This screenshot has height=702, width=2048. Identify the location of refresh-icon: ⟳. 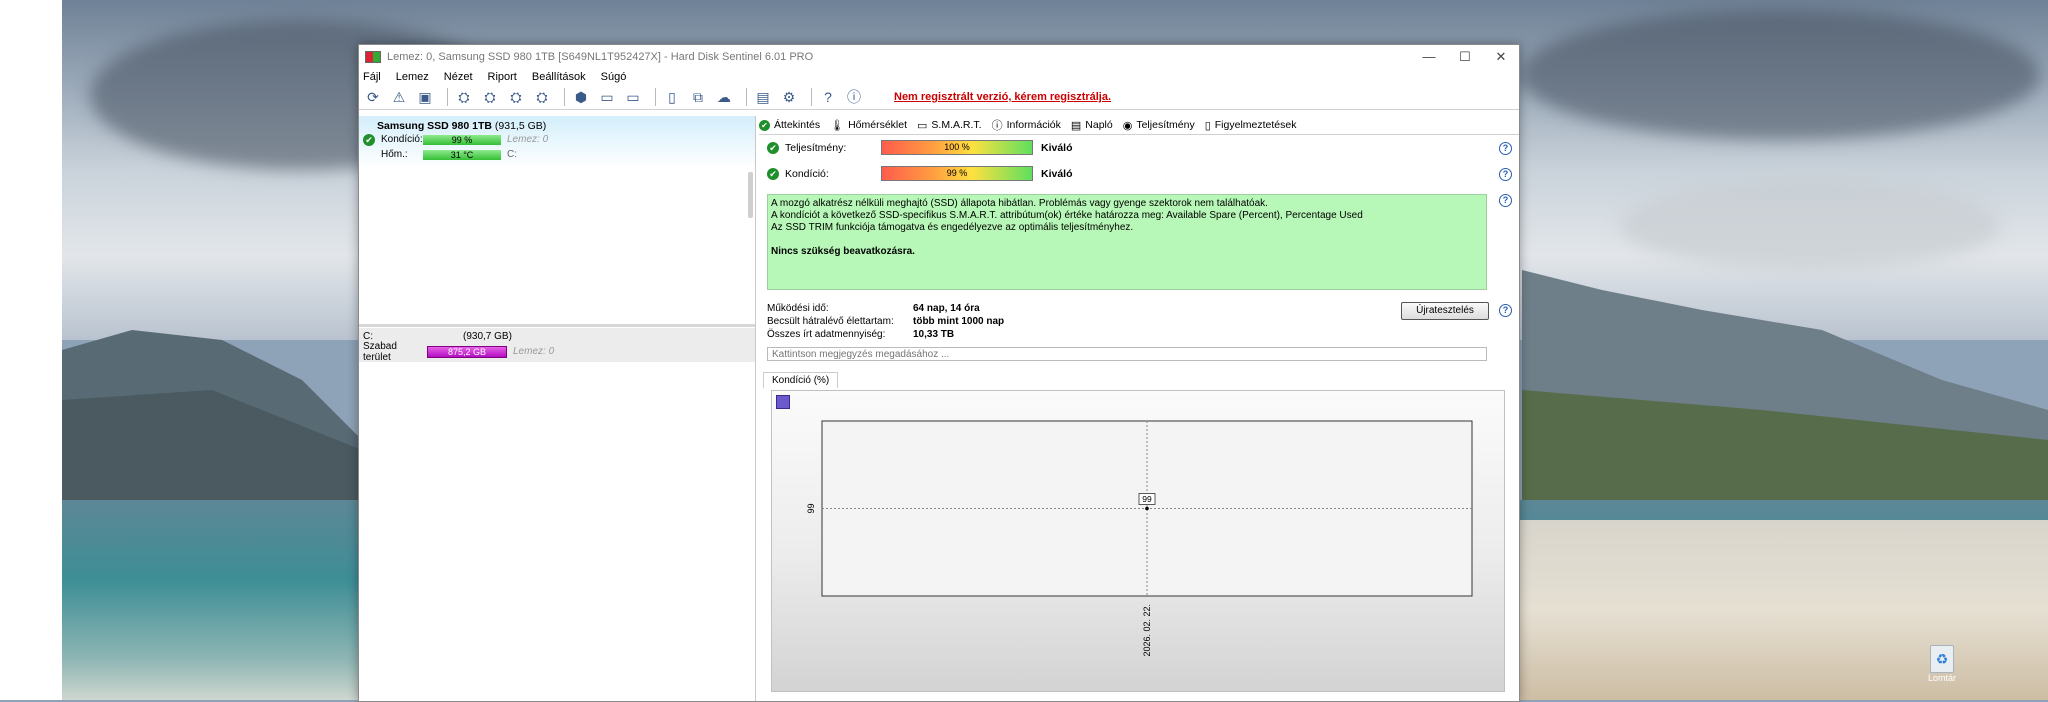
(373, 97).